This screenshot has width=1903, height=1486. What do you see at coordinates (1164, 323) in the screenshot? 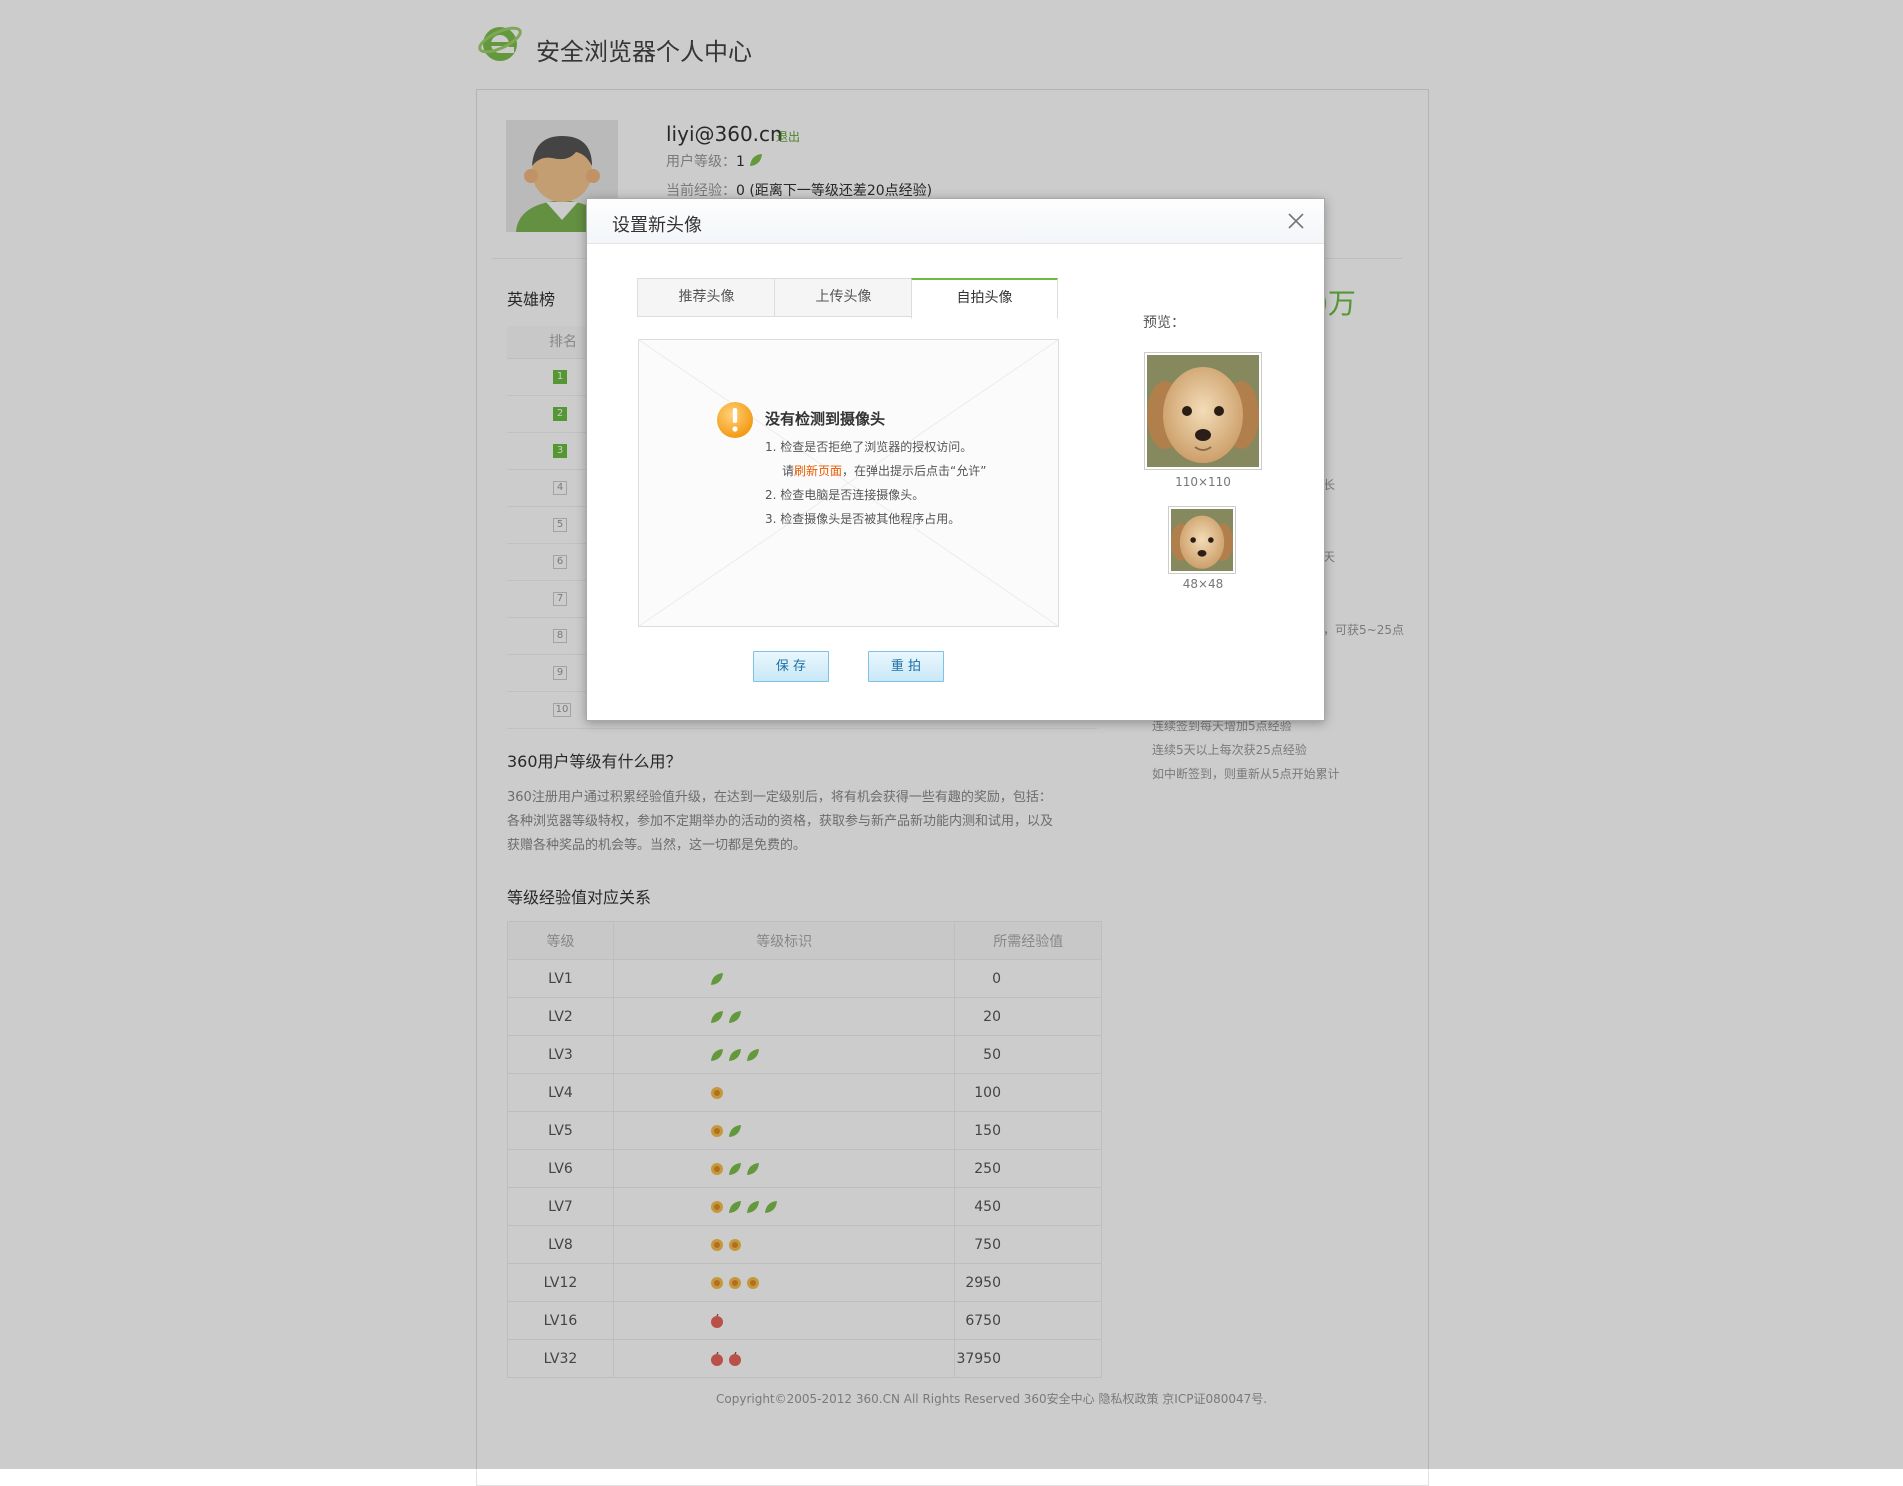
I see `preview-label: 预览：` at bounding box center [1164, 323].